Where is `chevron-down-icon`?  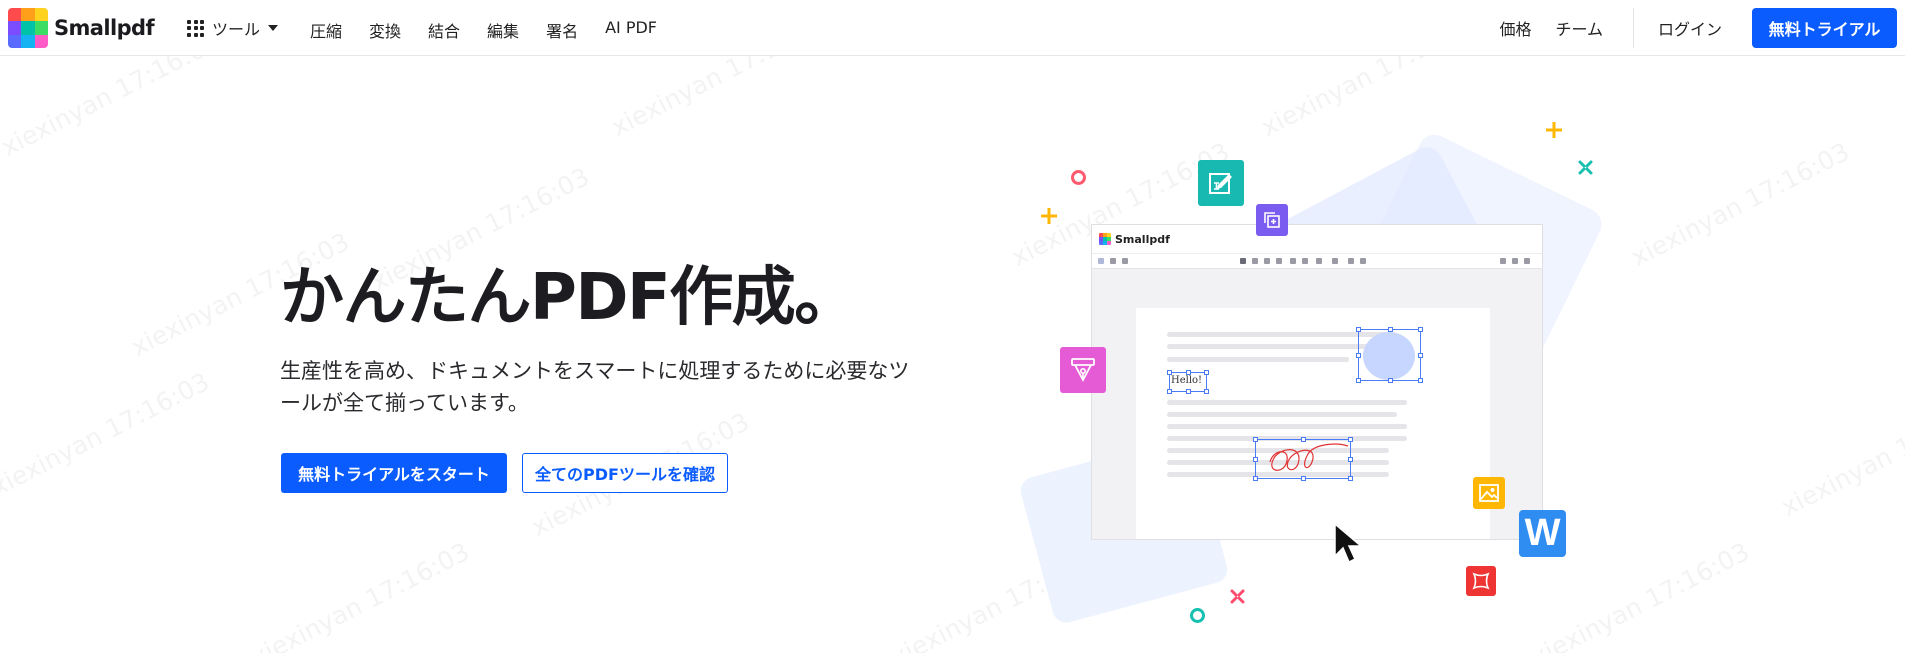
chevron-down-icon is located at coordinates (273, 28).